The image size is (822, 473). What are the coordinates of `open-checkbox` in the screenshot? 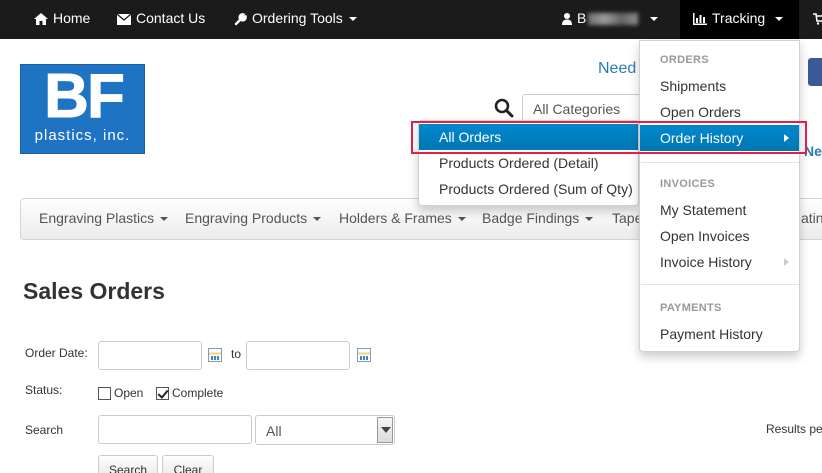 It's located at (104, 393).